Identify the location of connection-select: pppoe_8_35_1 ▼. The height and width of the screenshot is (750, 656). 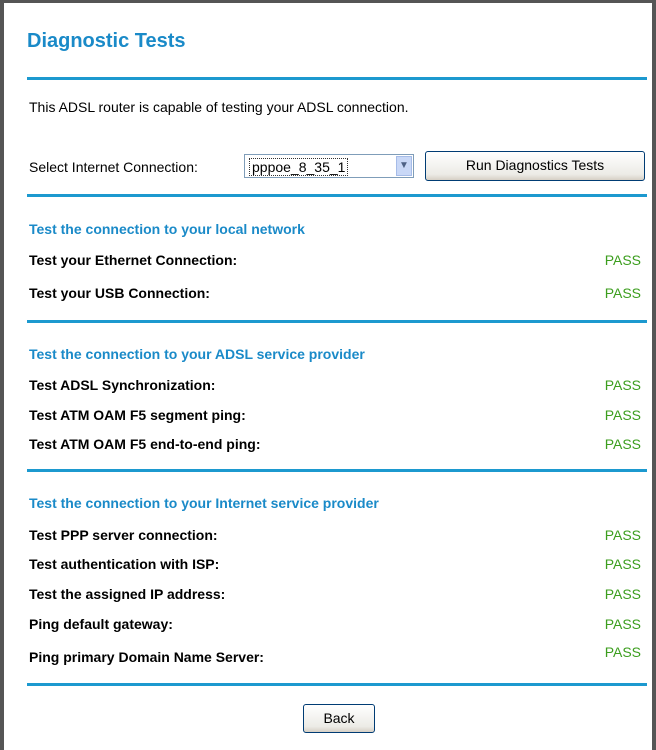
(329, 166).